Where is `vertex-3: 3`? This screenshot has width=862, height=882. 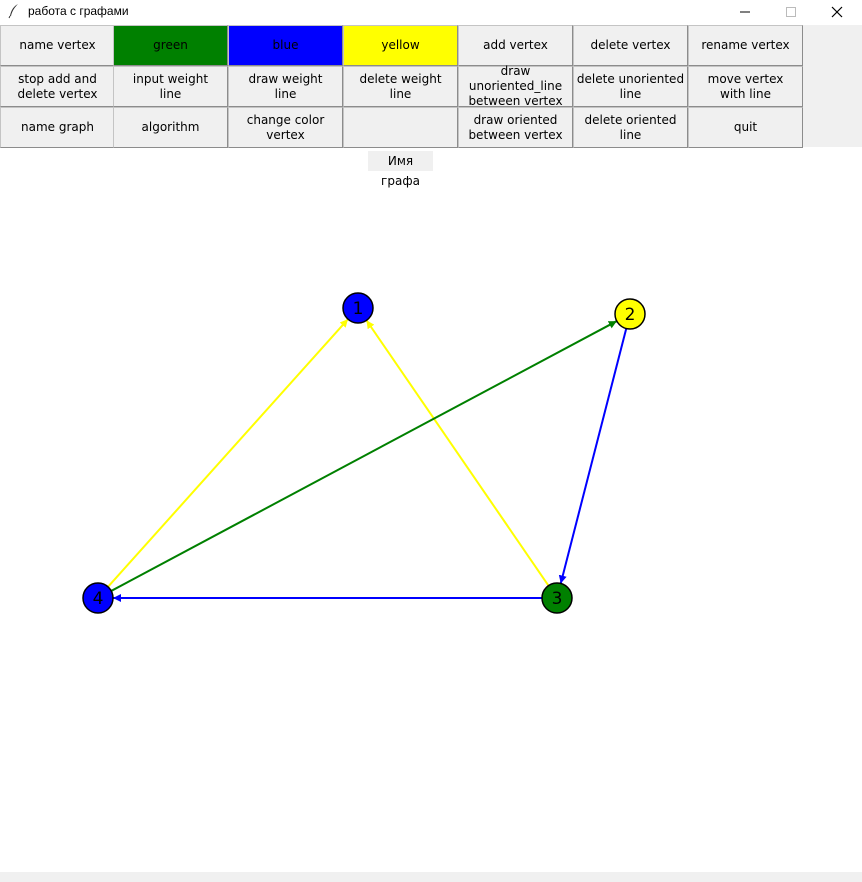
vertex-3: 3 is located at coordinates (557, 598).